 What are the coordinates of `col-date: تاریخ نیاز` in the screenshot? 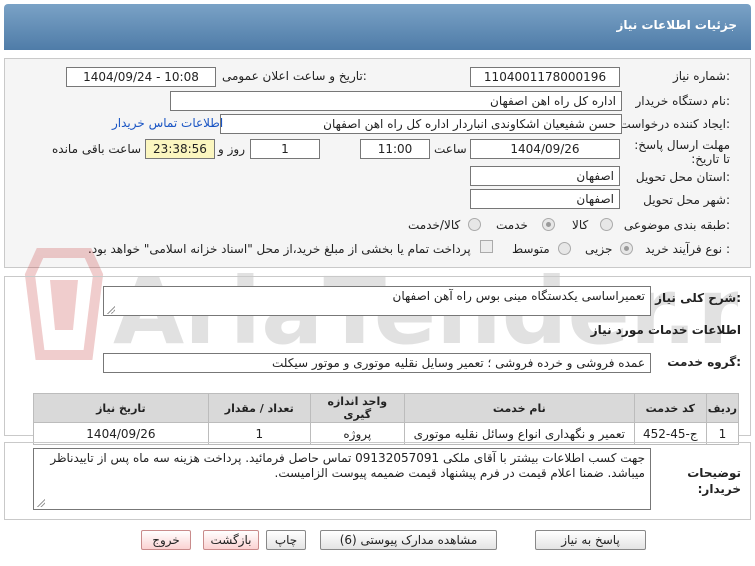 It's located at (121, 408).